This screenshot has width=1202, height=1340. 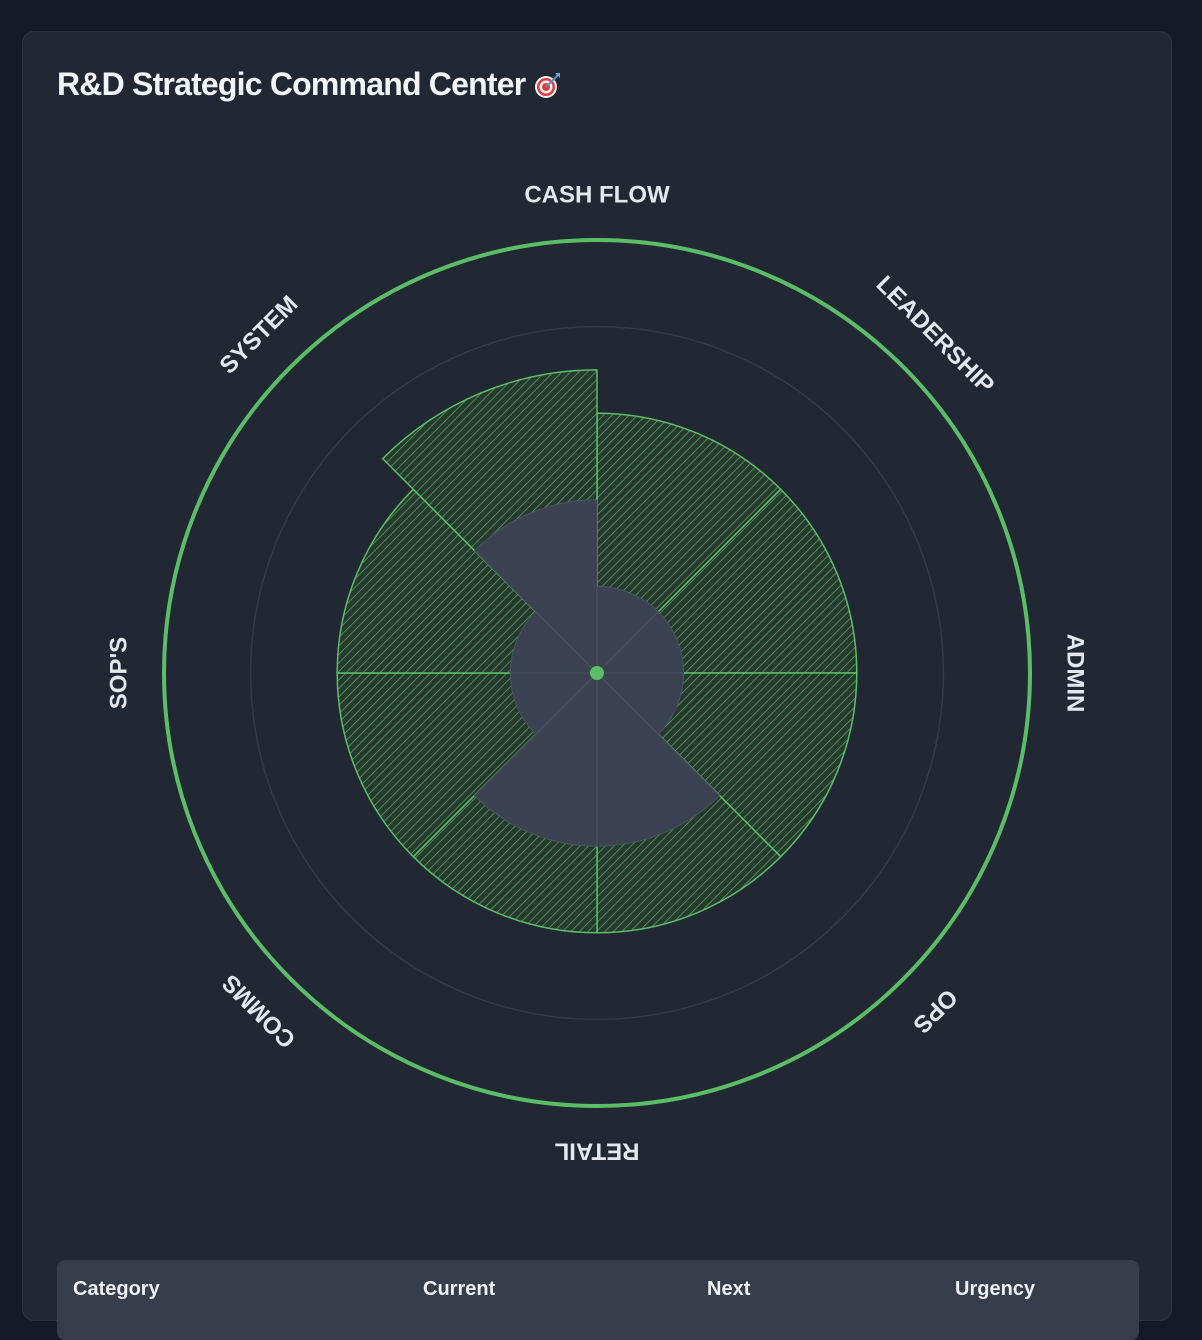 I want to click on center-dot, so click(x=597, y=673).